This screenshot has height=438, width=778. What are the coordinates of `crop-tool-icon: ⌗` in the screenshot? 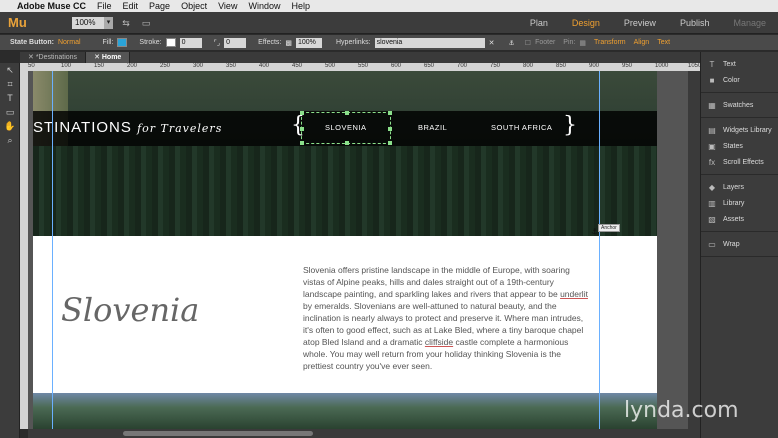 It's located at (10, 84).